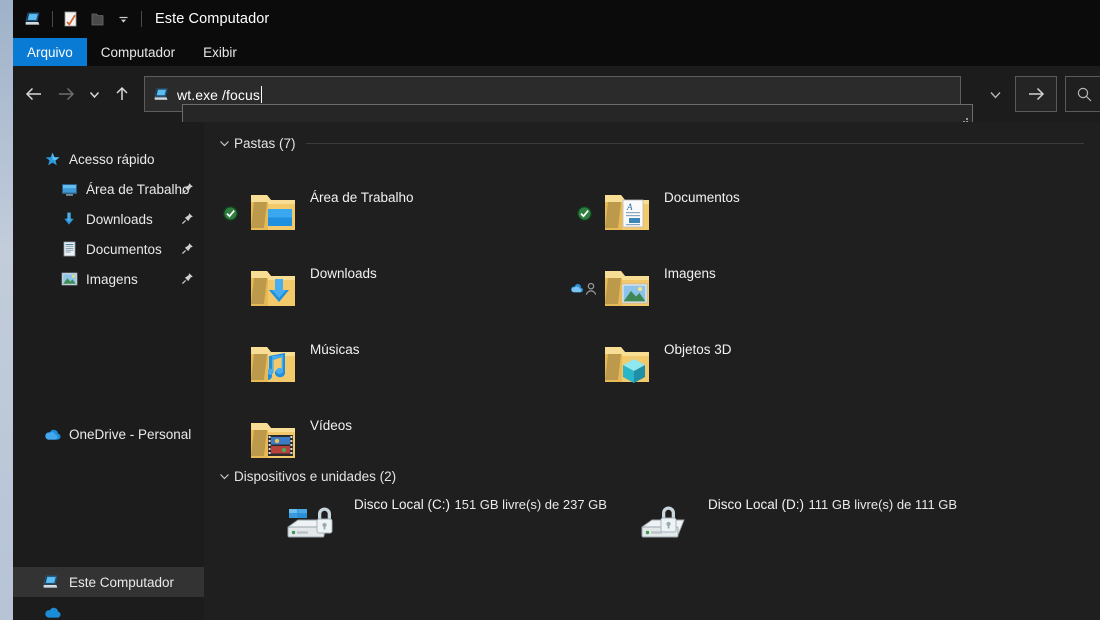  What do you see at coordinates (315, 213) in the screenshot?
I see `tile-area-de-trabalho: Área de Trabalho` at bounding box center [315, 213].